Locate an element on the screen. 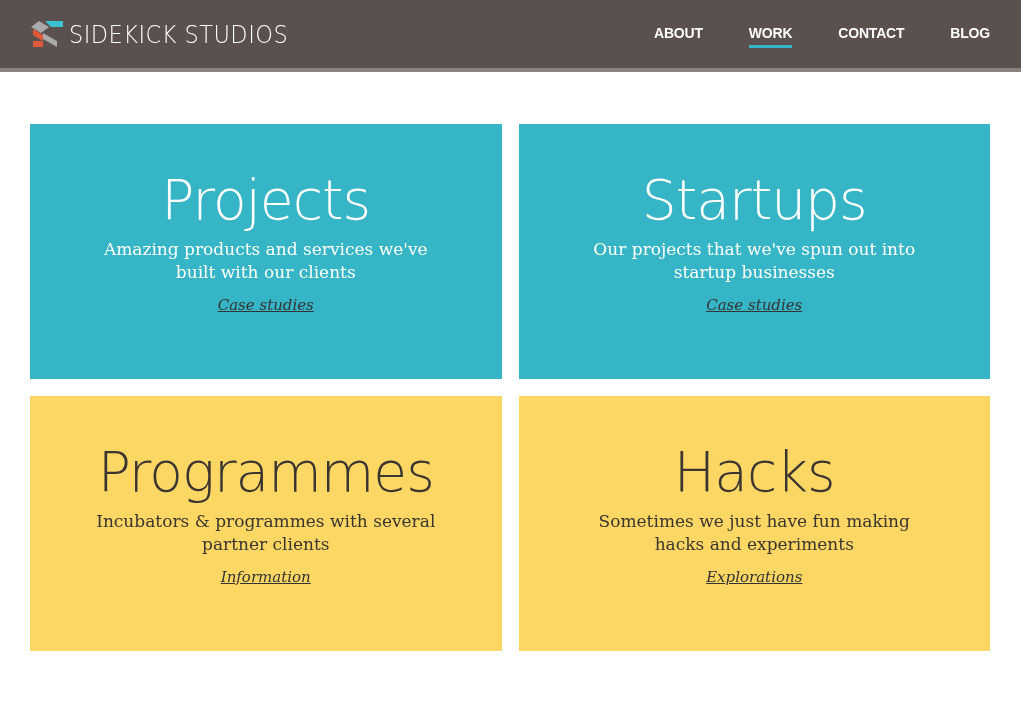 This screenshot has width=1021, height=707. card-link: Explorations is located at coordinates (754, 577).